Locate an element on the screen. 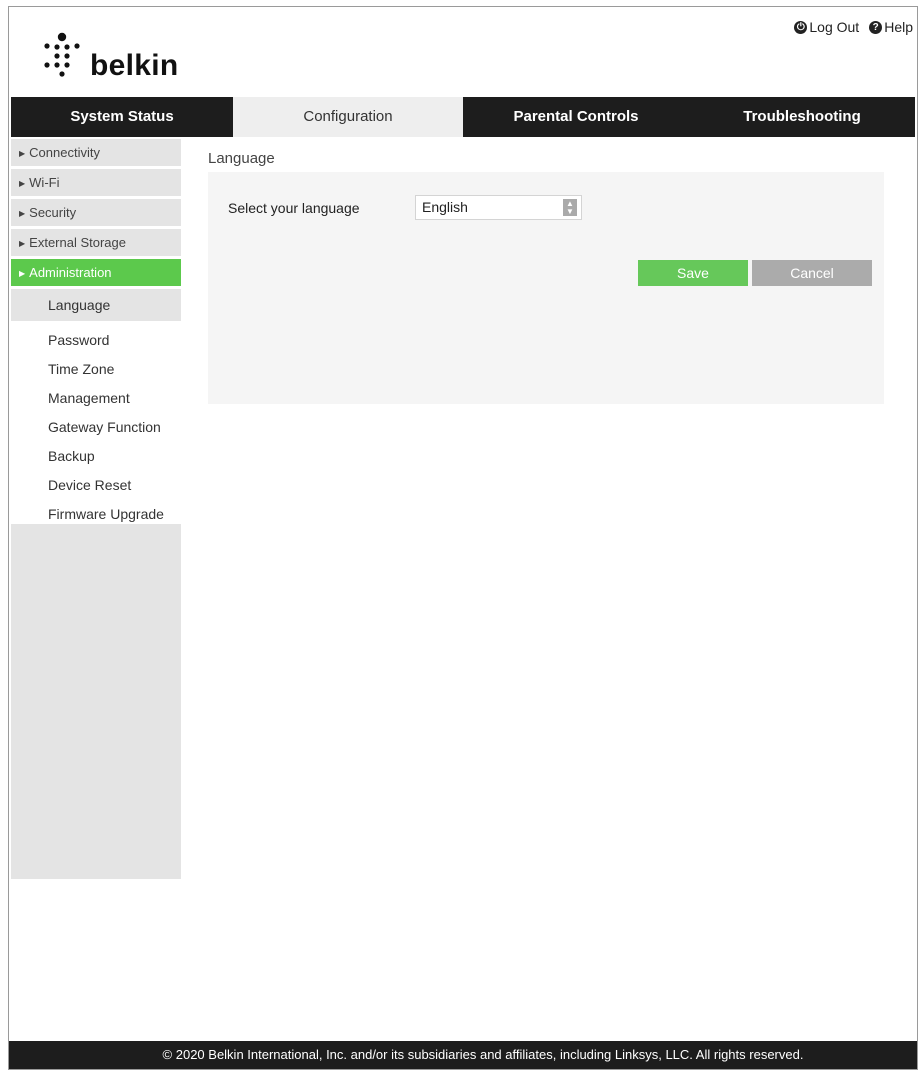 The width and height of the screenshot is (921, 1073). sidebar-item-connectivity: ▶ Connectivity is located at coordinates (96, 152).